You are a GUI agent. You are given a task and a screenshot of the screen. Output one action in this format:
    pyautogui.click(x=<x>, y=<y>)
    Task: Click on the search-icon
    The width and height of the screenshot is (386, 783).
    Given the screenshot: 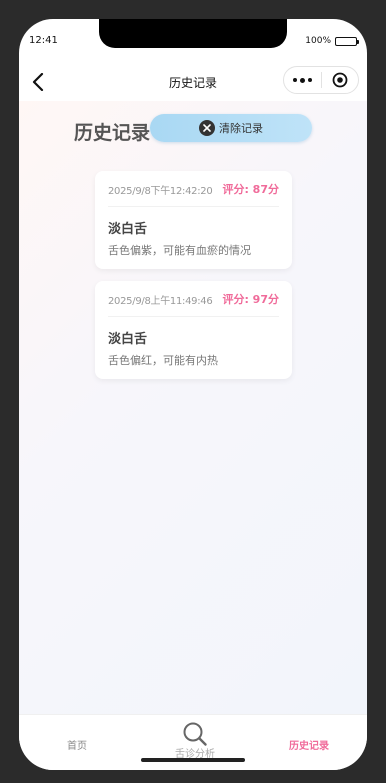 What is the action you would take?
    pyautogui.click(x=195, y=734)
    